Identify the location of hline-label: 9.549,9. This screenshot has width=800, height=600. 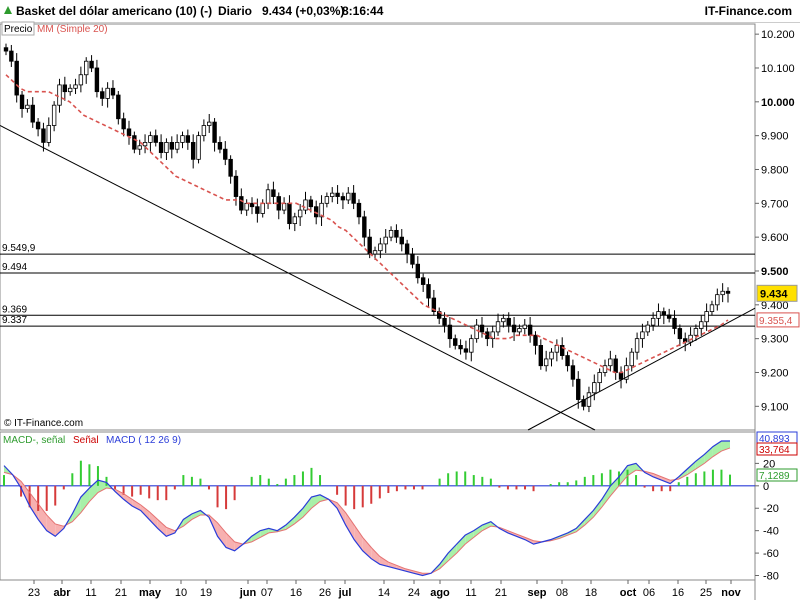
(19, 248).